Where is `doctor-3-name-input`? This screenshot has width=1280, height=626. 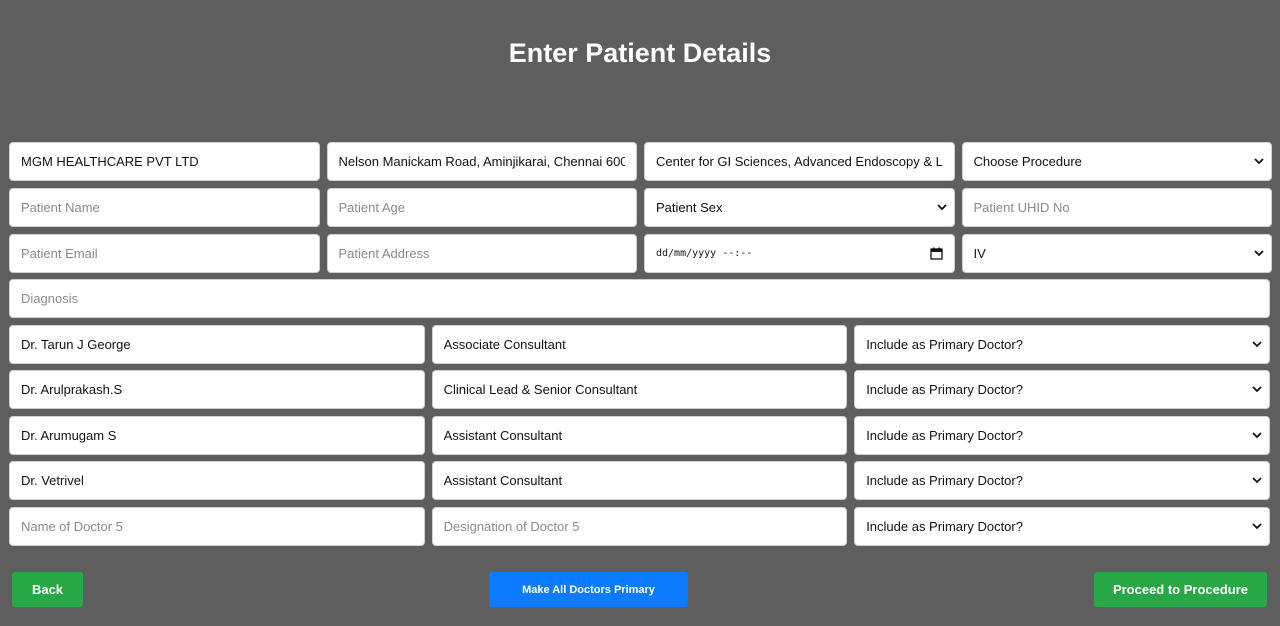 doctor-3-name-input is located at coordinates (217, 435).